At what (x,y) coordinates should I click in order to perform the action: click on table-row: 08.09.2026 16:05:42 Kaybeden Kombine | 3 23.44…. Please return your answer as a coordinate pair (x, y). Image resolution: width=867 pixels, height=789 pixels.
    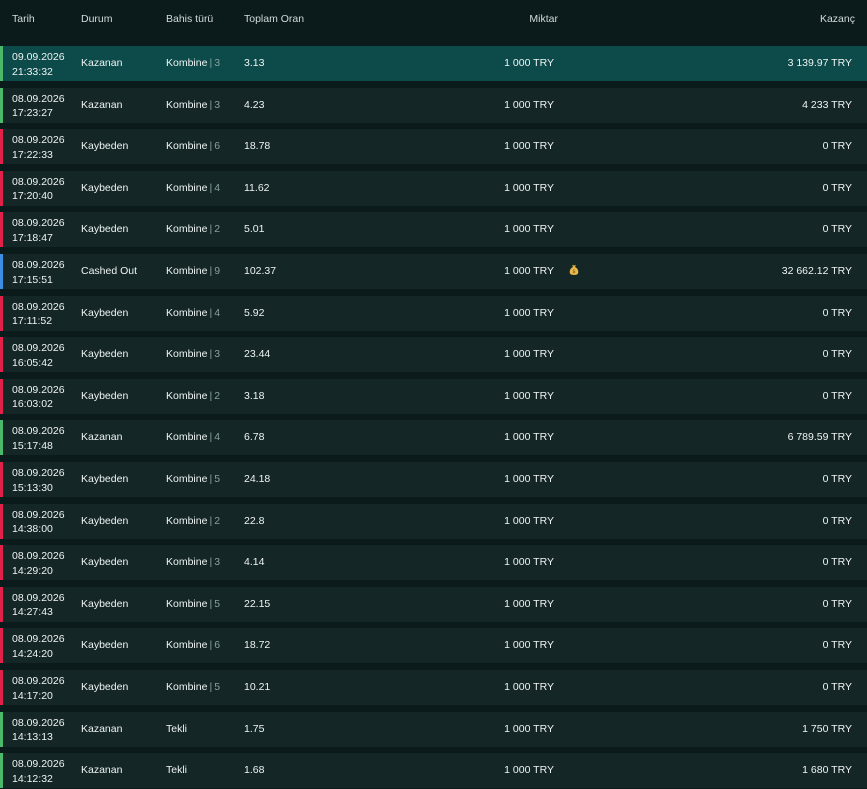
    Looking at the image, I should click on (433, 355).